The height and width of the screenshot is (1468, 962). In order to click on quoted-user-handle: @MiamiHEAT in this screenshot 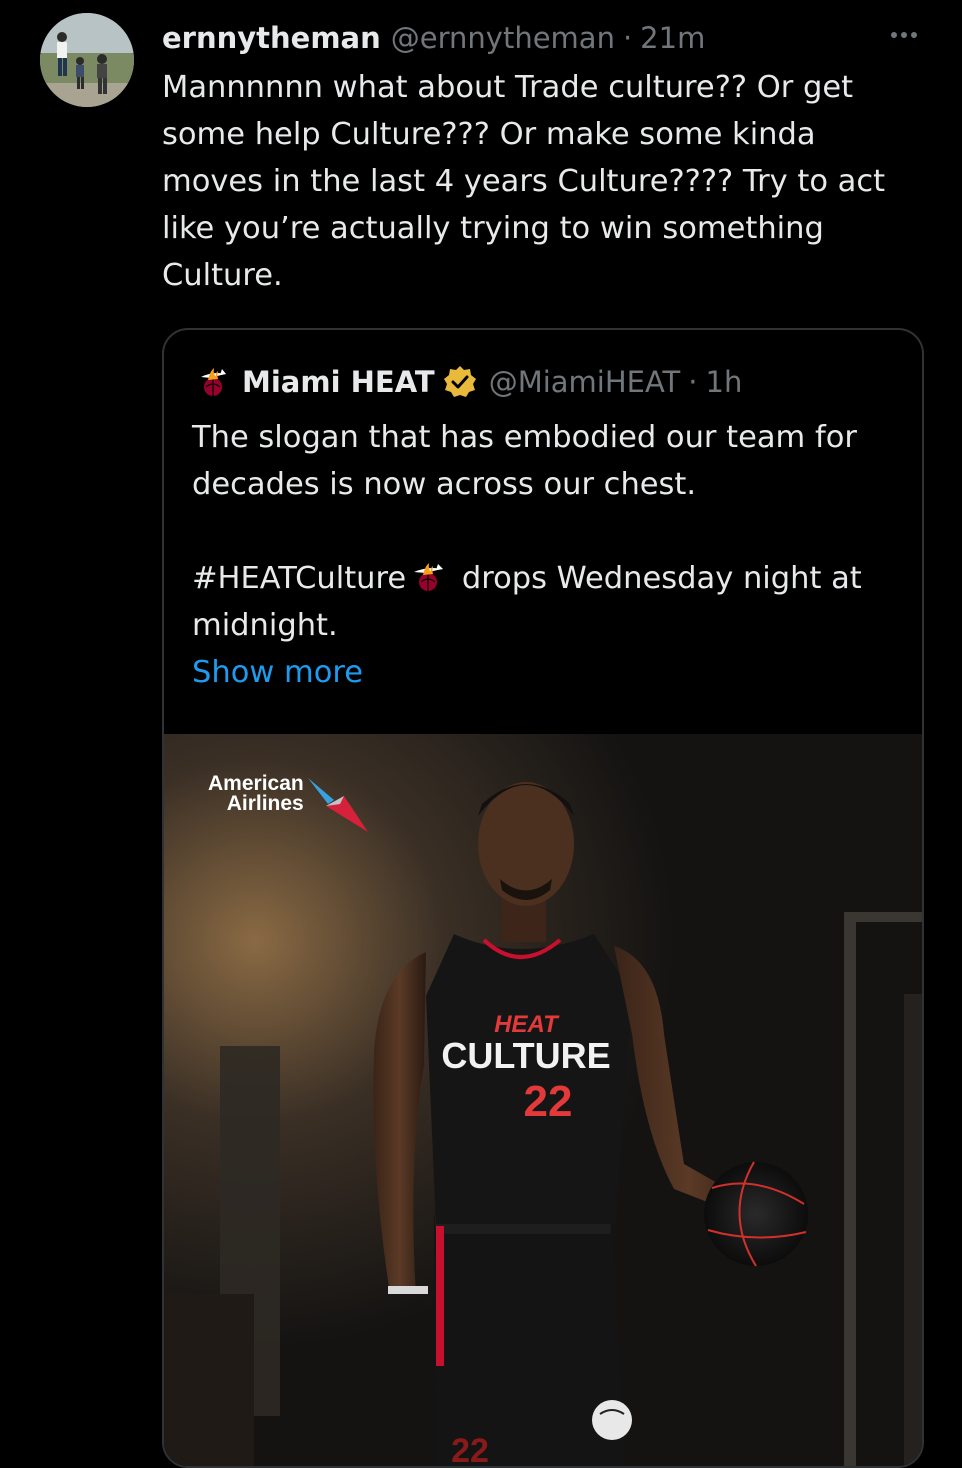, I will do `click(585, 382)`.